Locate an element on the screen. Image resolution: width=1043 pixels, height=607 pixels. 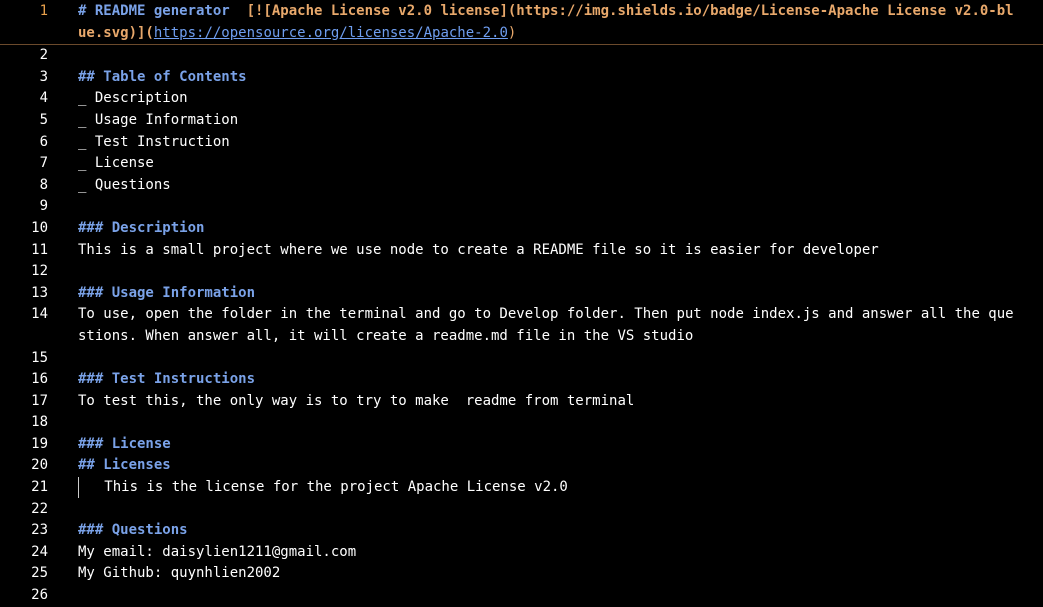
link-bracket: )]( is located at coordinates (141, 32).